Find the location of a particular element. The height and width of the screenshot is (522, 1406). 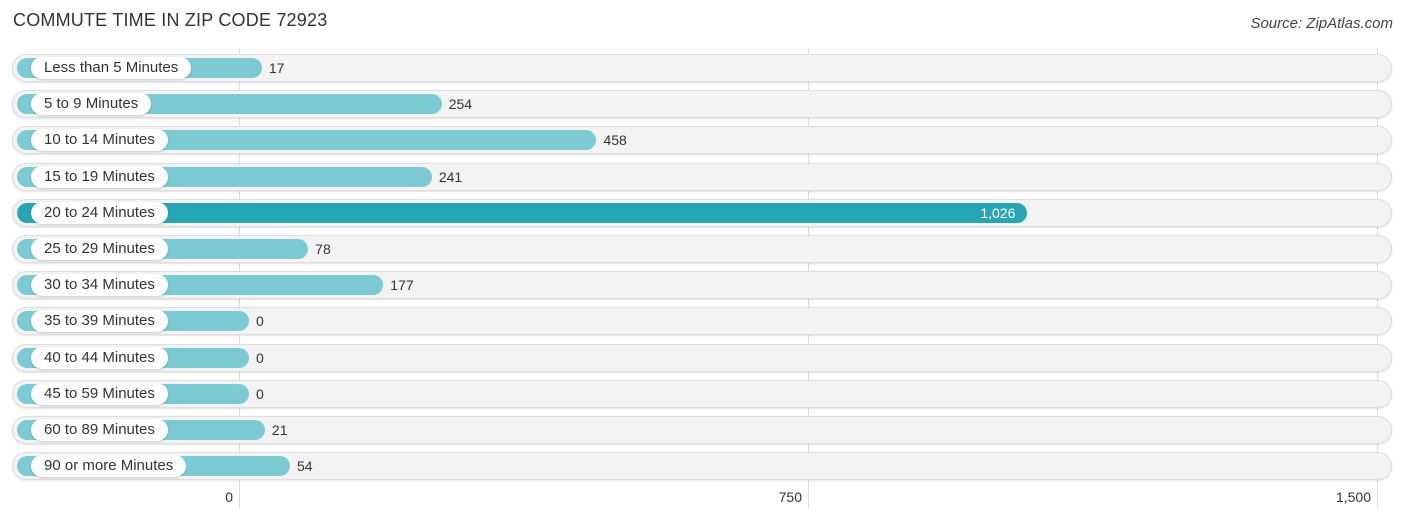

category-label: 45 to 59 Minutes is located at coordinates (99, 393).